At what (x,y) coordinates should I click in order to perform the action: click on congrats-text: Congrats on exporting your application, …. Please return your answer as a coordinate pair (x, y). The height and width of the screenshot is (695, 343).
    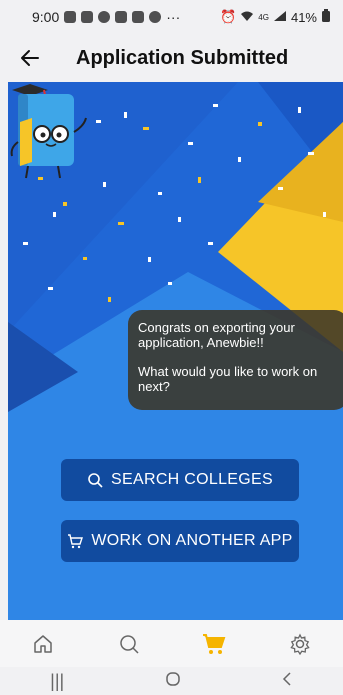
    Looking at the image, I should click on (216, 335).